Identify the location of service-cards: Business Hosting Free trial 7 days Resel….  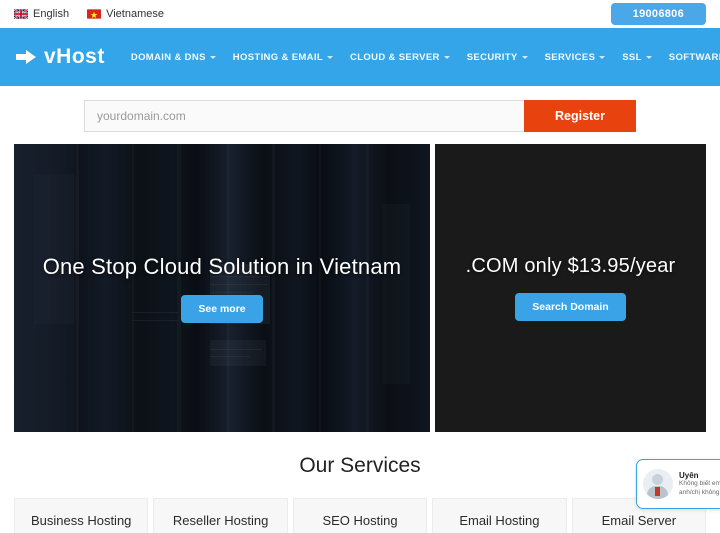
(360, 515).